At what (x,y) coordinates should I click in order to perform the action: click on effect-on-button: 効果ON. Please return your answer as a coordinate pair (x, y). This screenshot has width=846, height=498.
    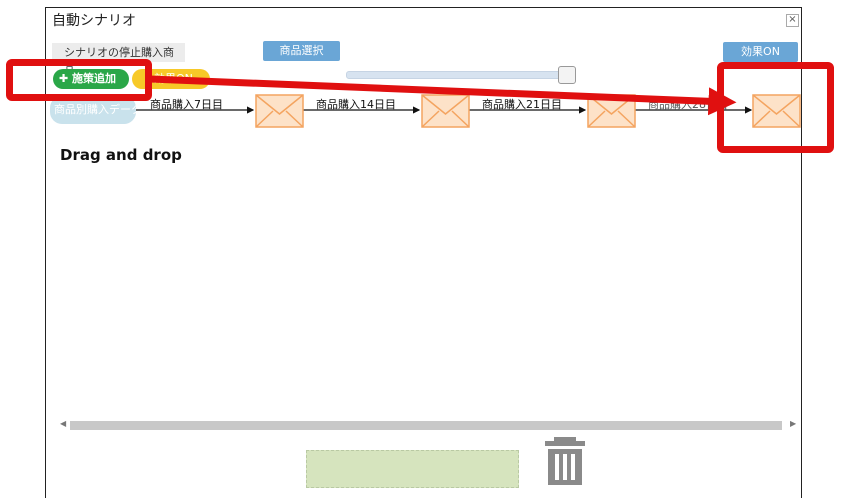
    Looking at the image, I should click on (760, 52).